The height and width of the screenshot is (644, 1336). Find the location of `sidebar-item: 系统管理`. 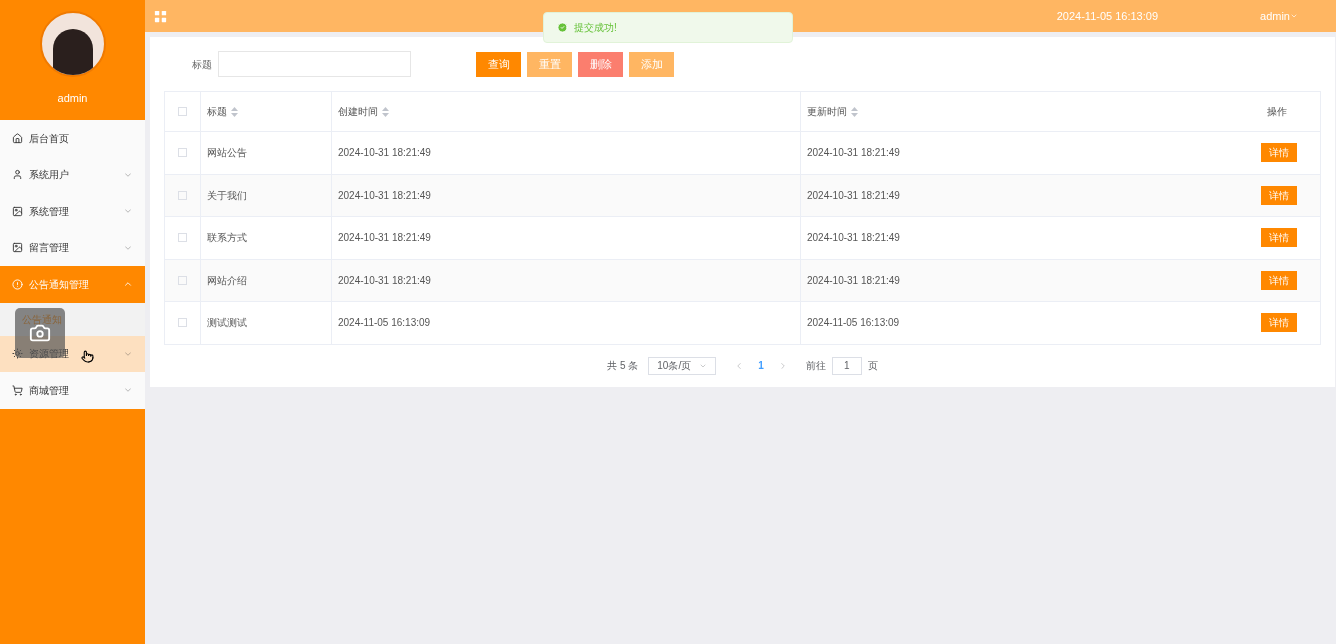

sidebar-item: 系统管理 is located at coordinates (72, 211).